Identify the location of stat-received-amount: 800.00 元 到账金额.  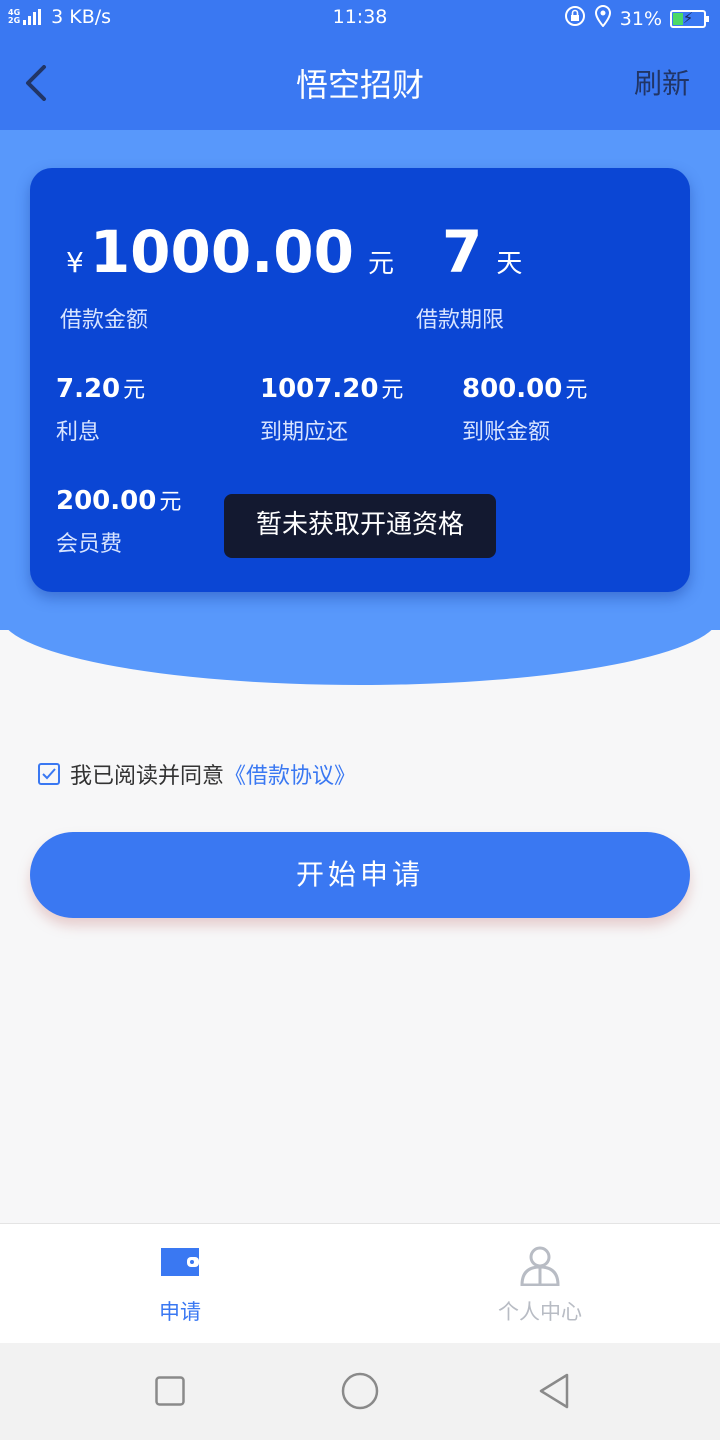
(525, 409).